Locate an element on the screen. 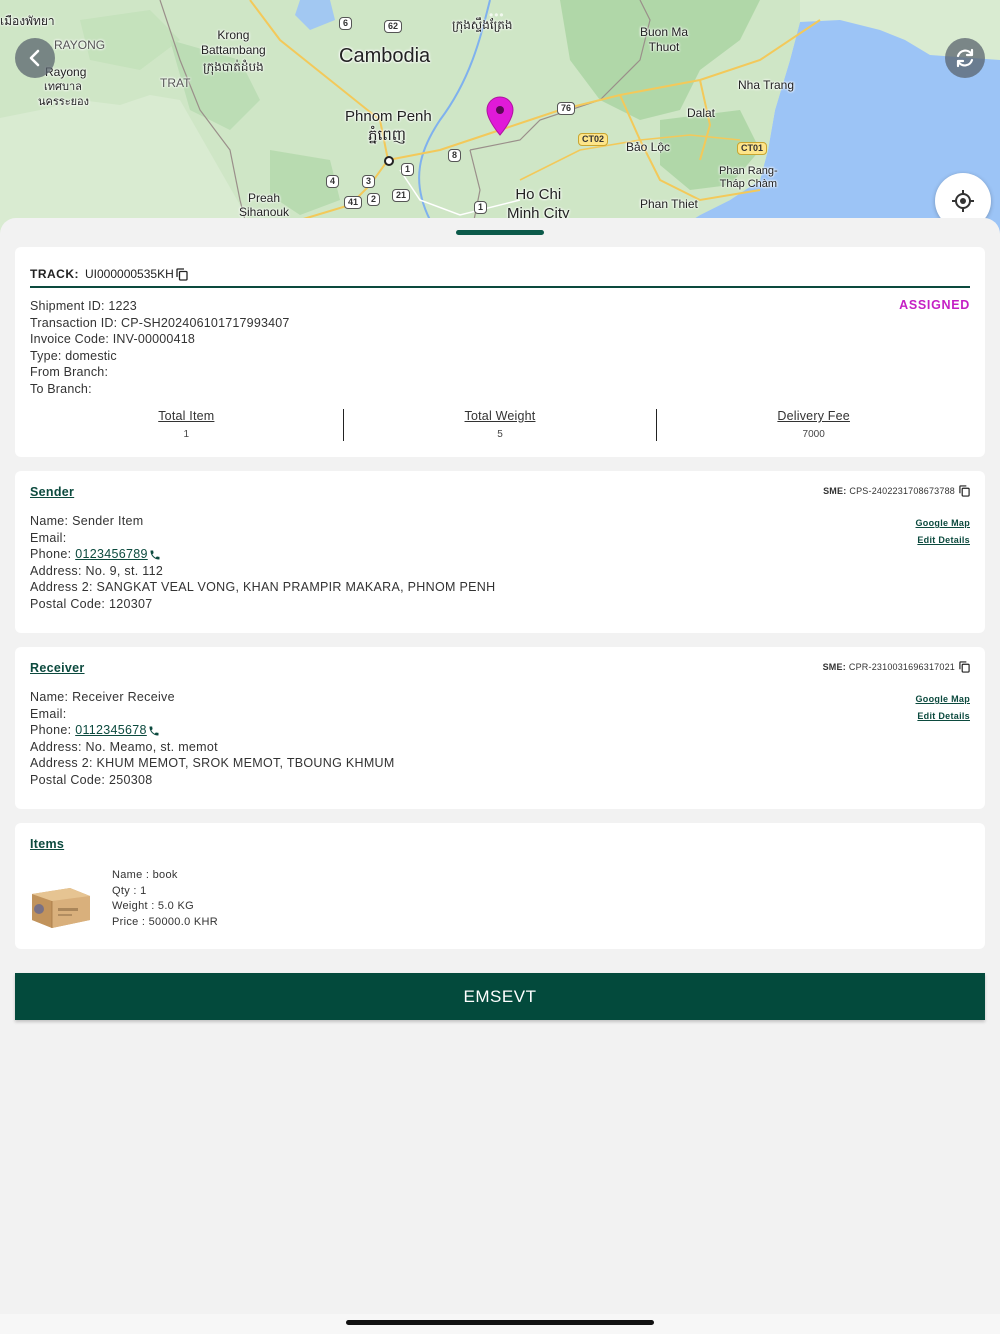 The height and width of the screenshot is (1334, 1000). shipment-id: Shipment ID: 1223 is located at coordinates (83, 306).